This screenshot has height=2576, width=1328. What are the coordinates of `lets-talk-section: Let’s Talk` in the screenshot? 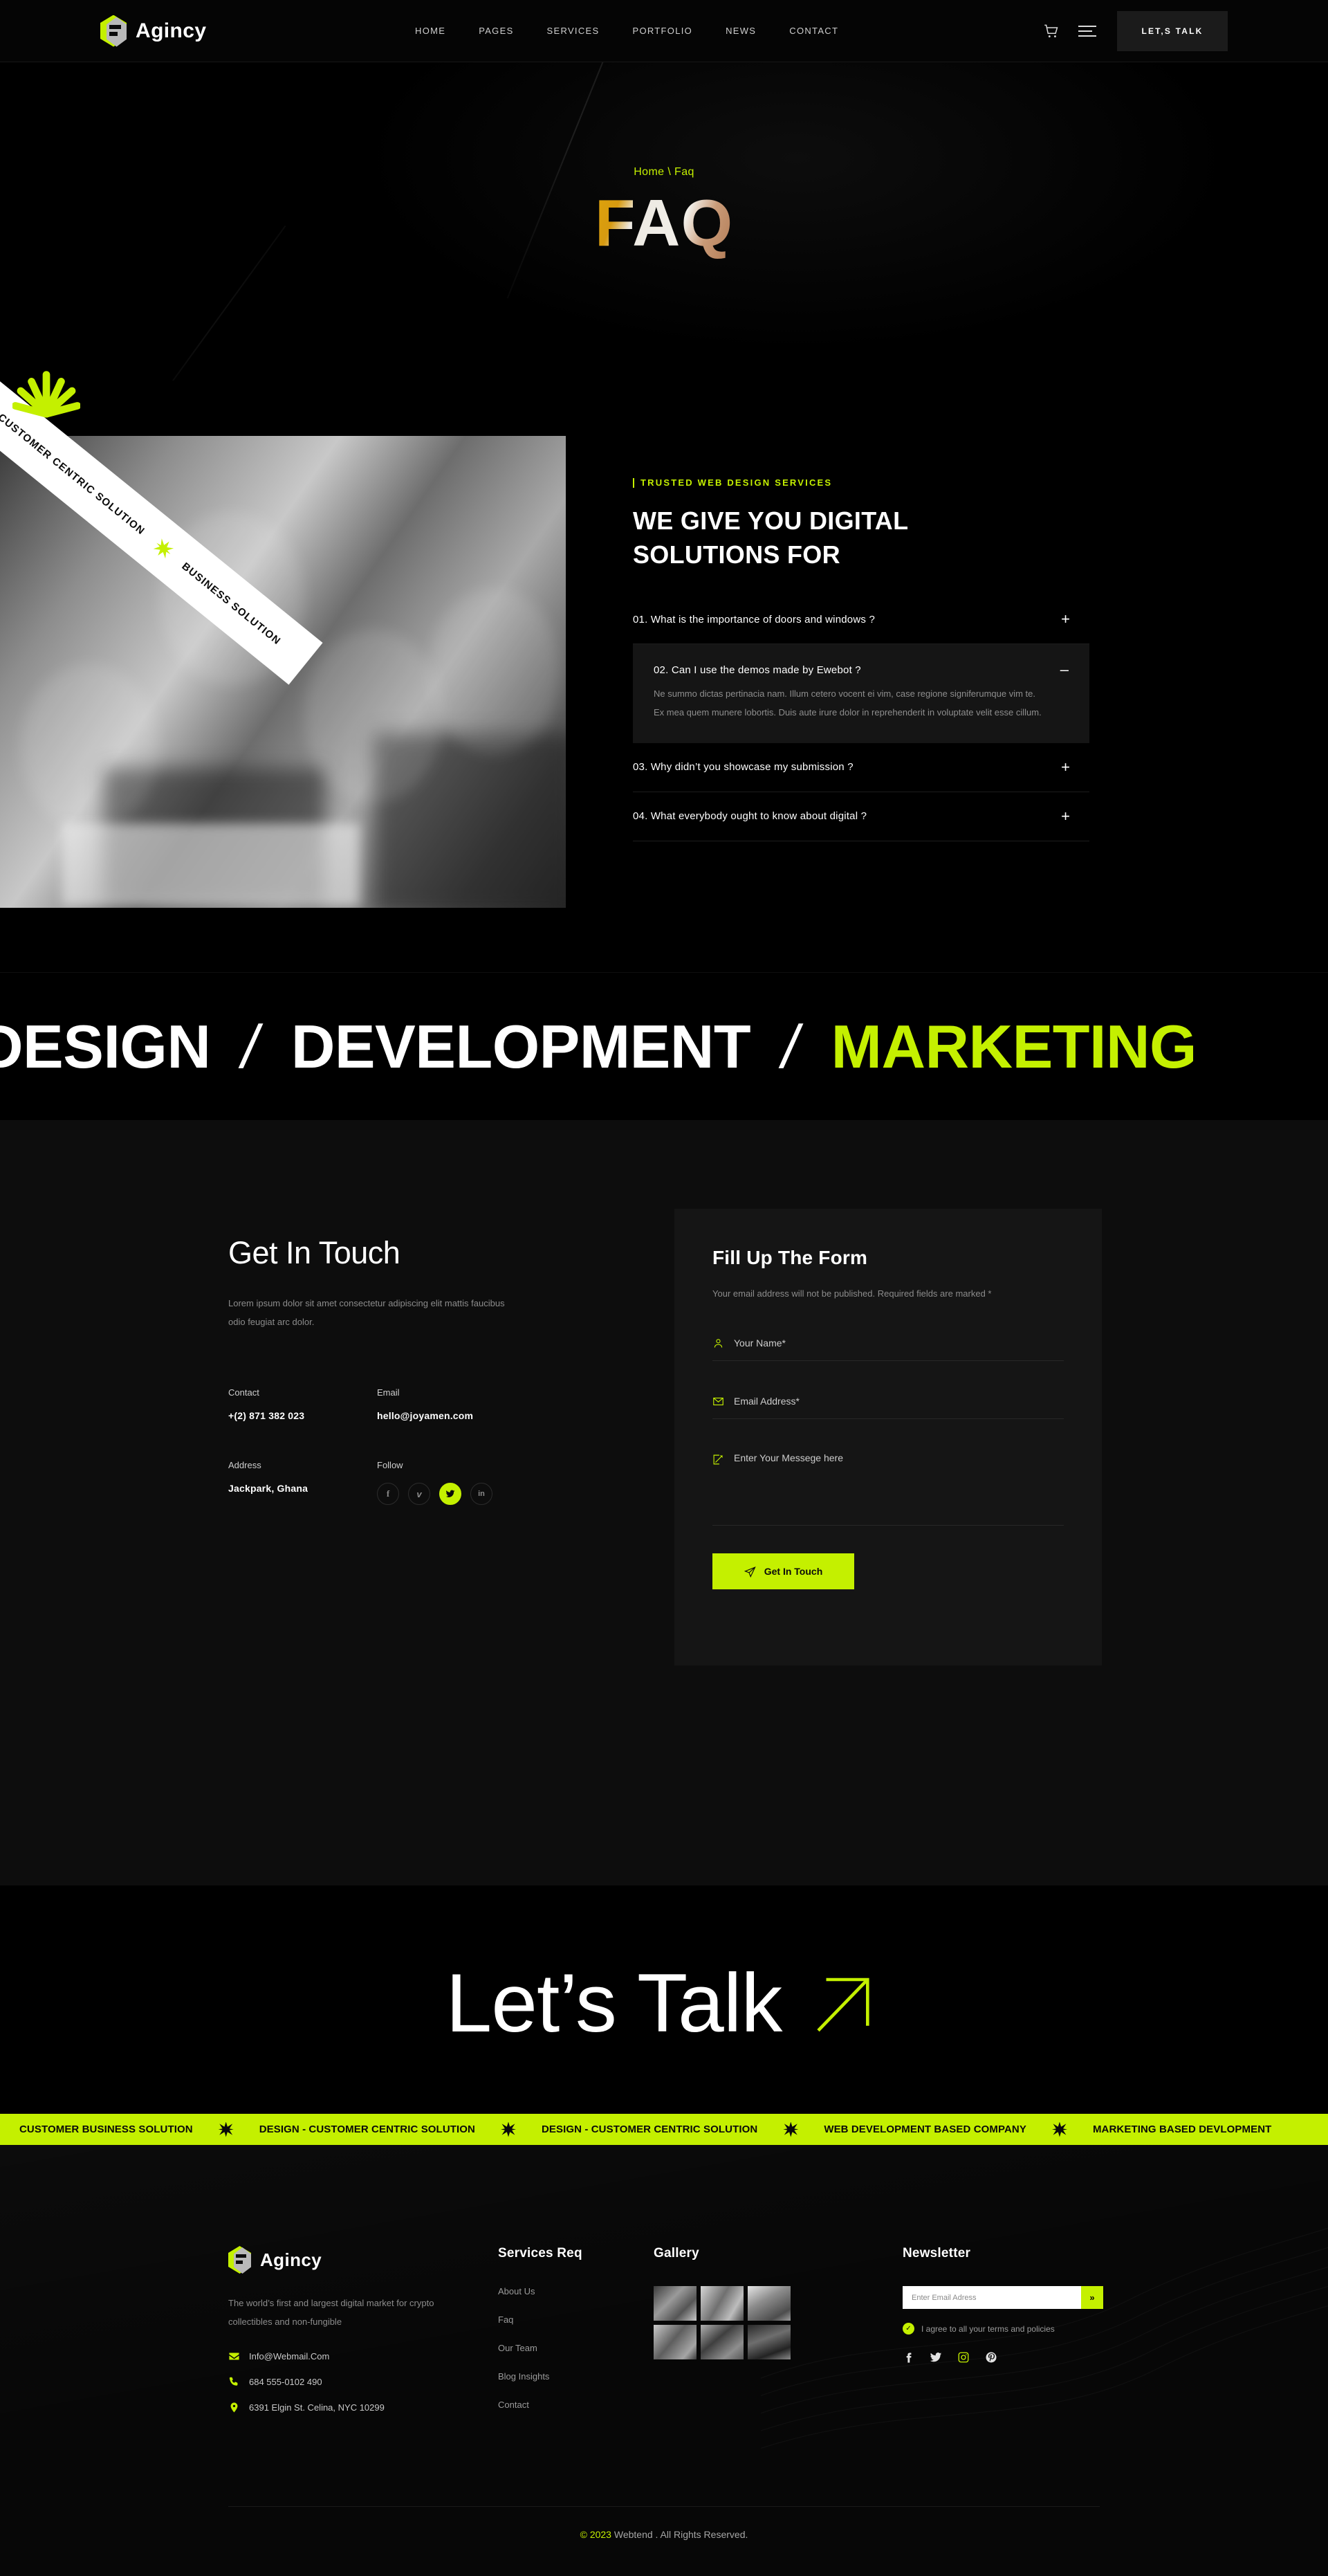 It's located at (664, 2003).